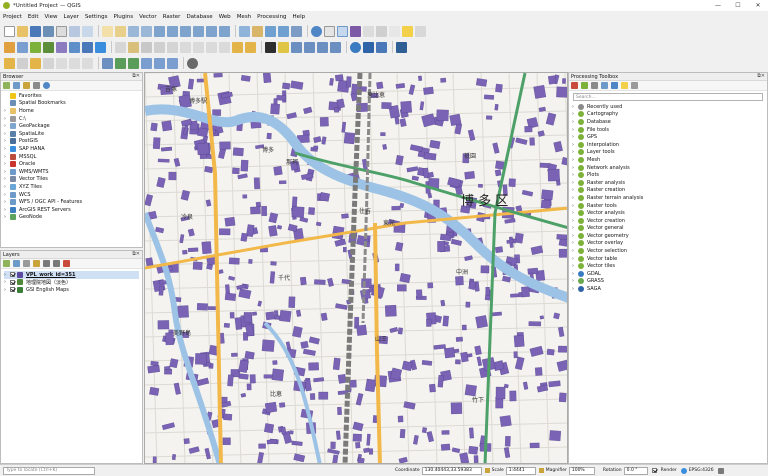 This screenshot has width=768, height=476. Describe the element at coordinates (87, 47) in the screenshot. I see `add-wms-layer-icon` at that location.